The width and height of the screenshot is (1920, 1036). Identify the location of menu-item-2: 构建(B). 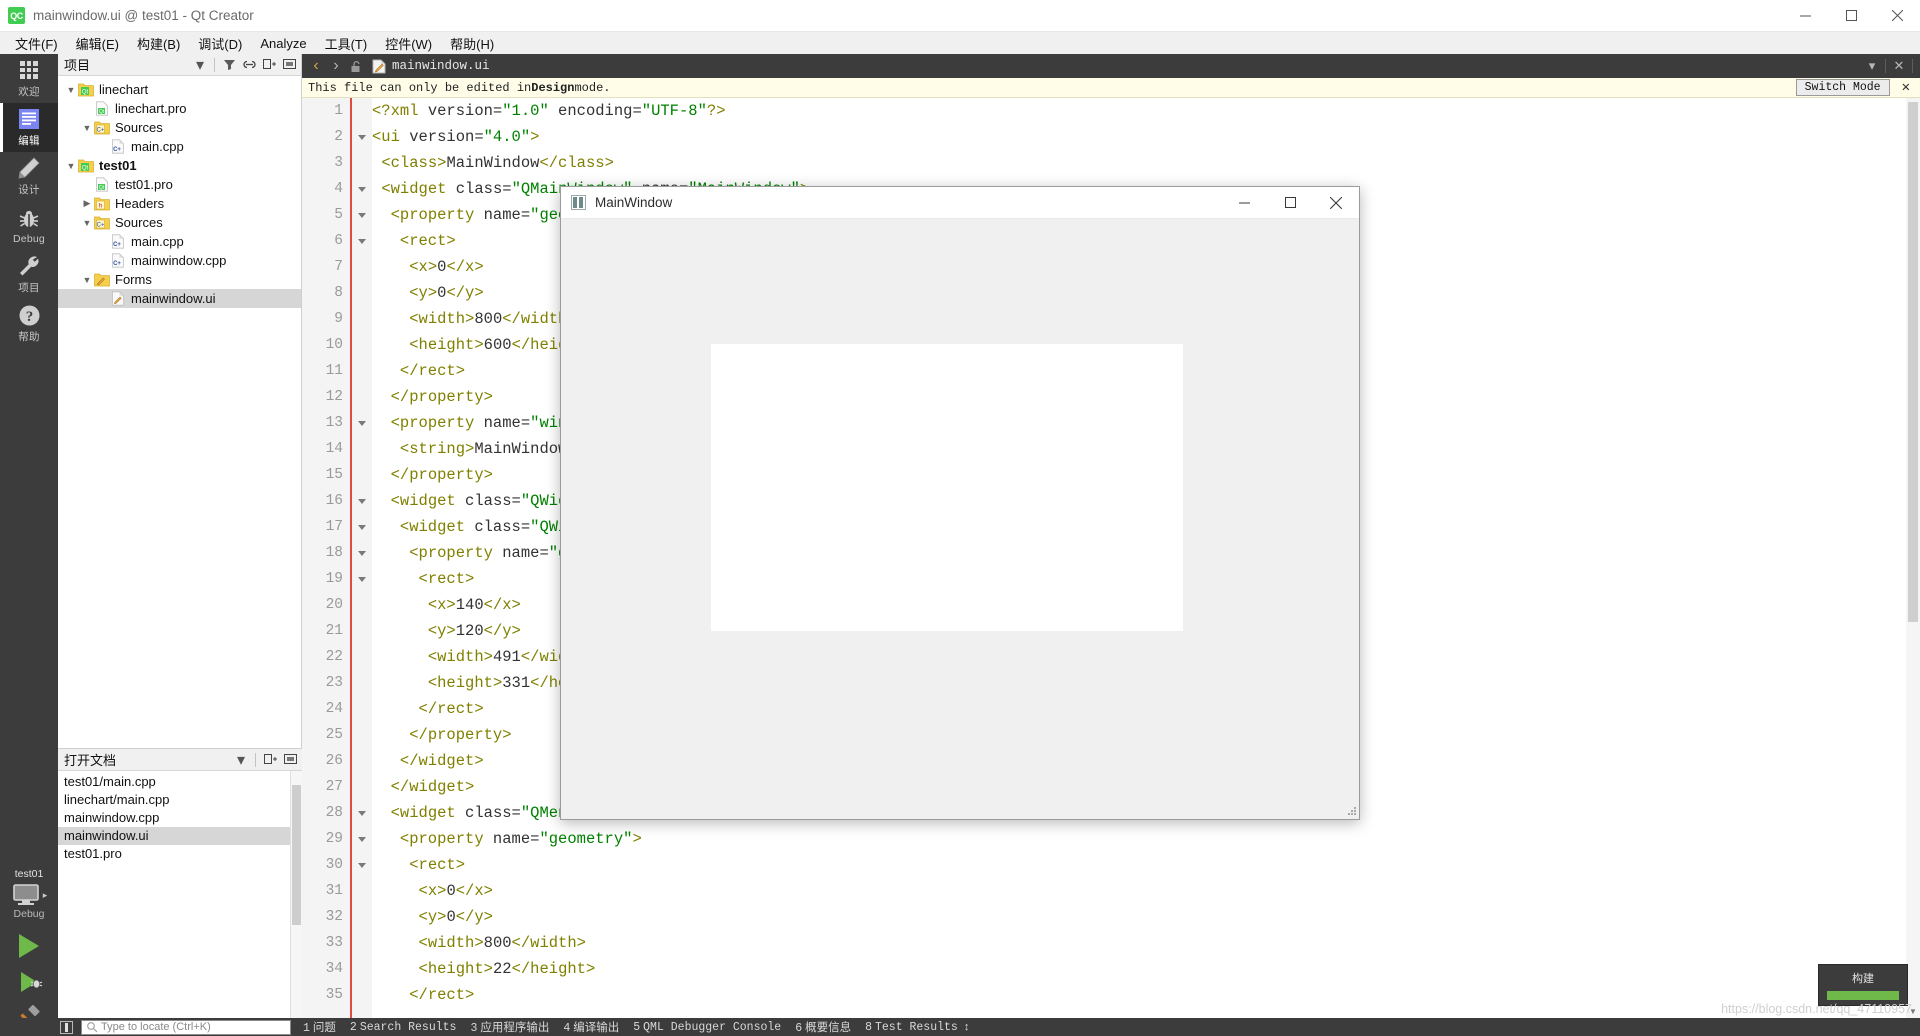
(158, 43).